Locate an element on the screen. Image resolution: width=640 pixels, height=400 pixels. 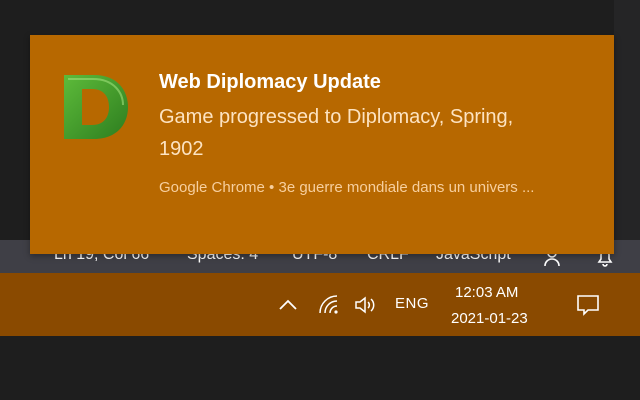
diplomacy-d-logo-icon is located at coordinates (96, 107).